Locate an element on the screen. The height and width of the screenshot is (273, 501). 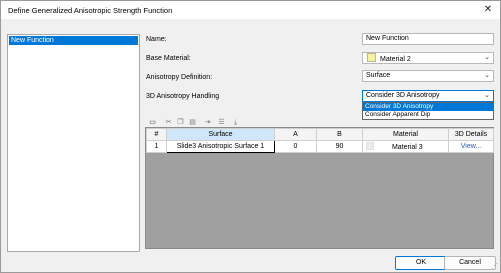
col-header-surface: Surface is located at coordinates (220, 134).